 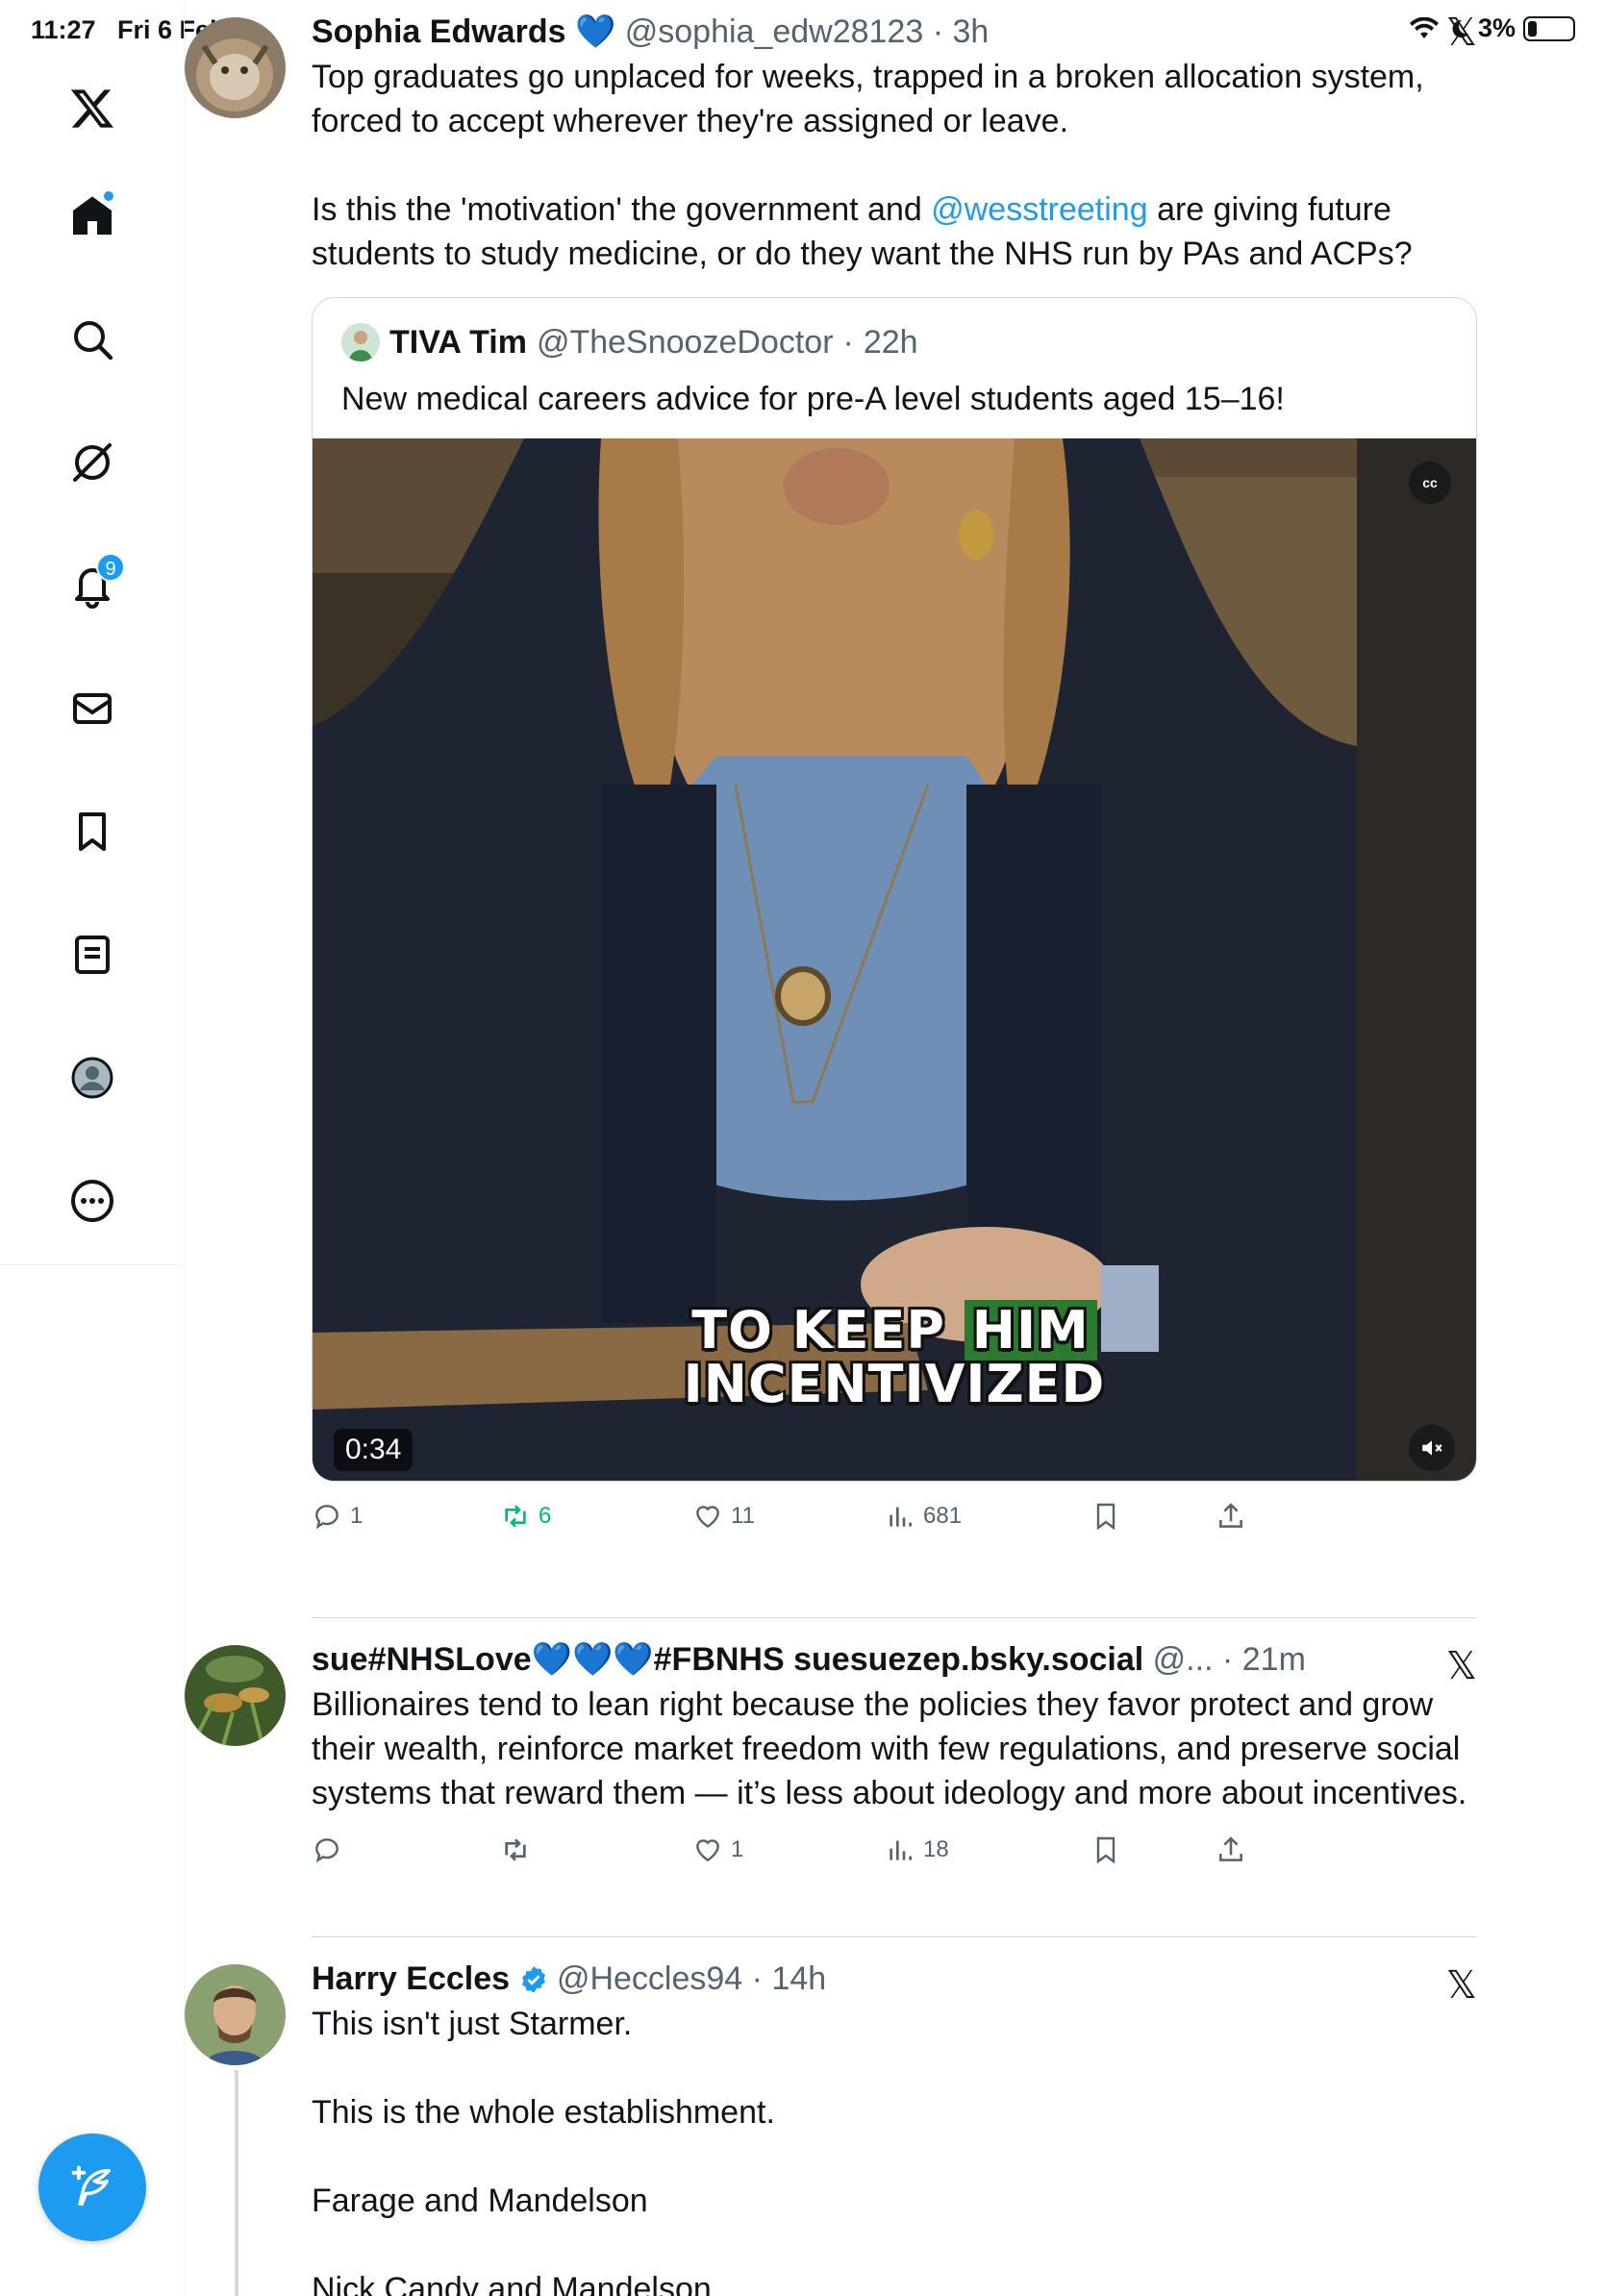 I want to click on repost-button, so click(x=519, y=1849).